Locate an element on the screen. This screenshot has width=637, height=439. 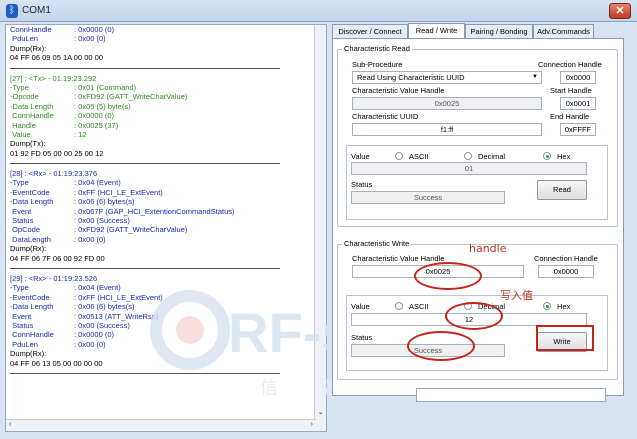
sub-procedure-value: Read Using Characteristic UUID is located at coordinates (411, 77).